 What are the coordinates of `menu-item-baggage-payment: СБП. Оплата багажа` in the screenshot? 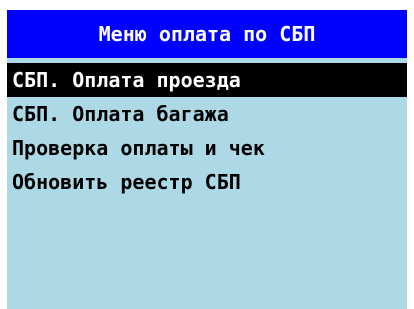 It's located at (207, 114).